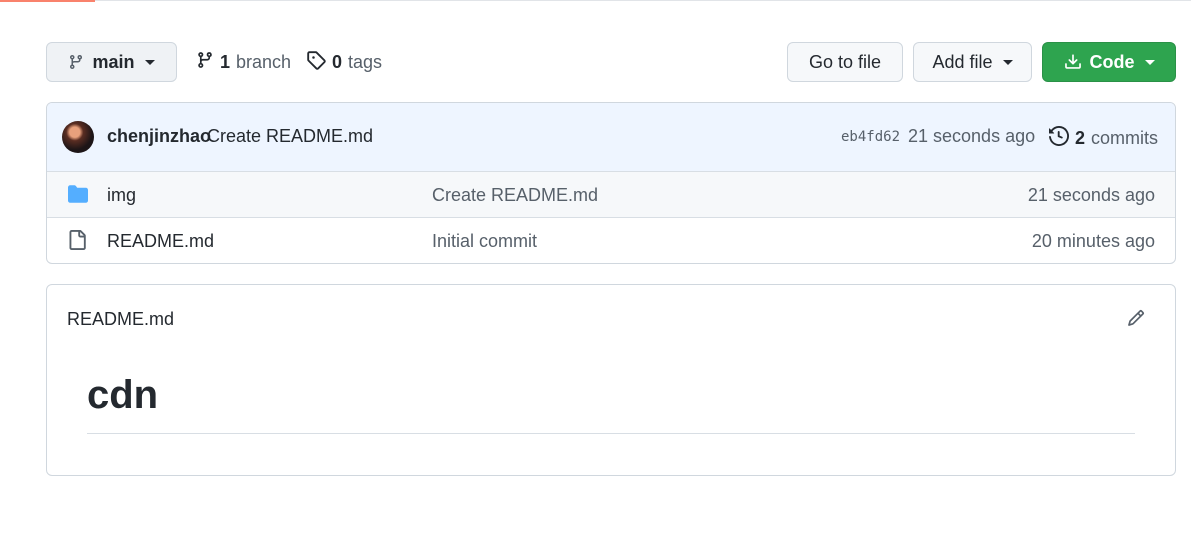  Describe the element at coordinates (611, 240) in the screenshot. I see `file-row: README.md Initial commit 20 minutes ago` at that location.